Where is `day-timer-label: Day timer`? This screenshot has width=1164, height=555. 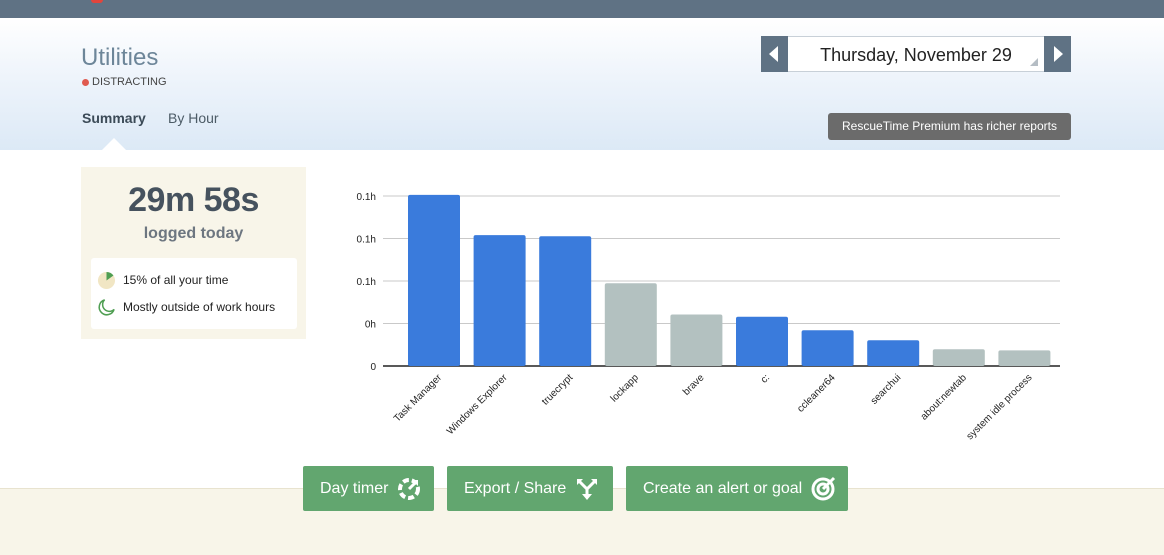 day-timer-label: Day timer is located at coordinates (354, 488).